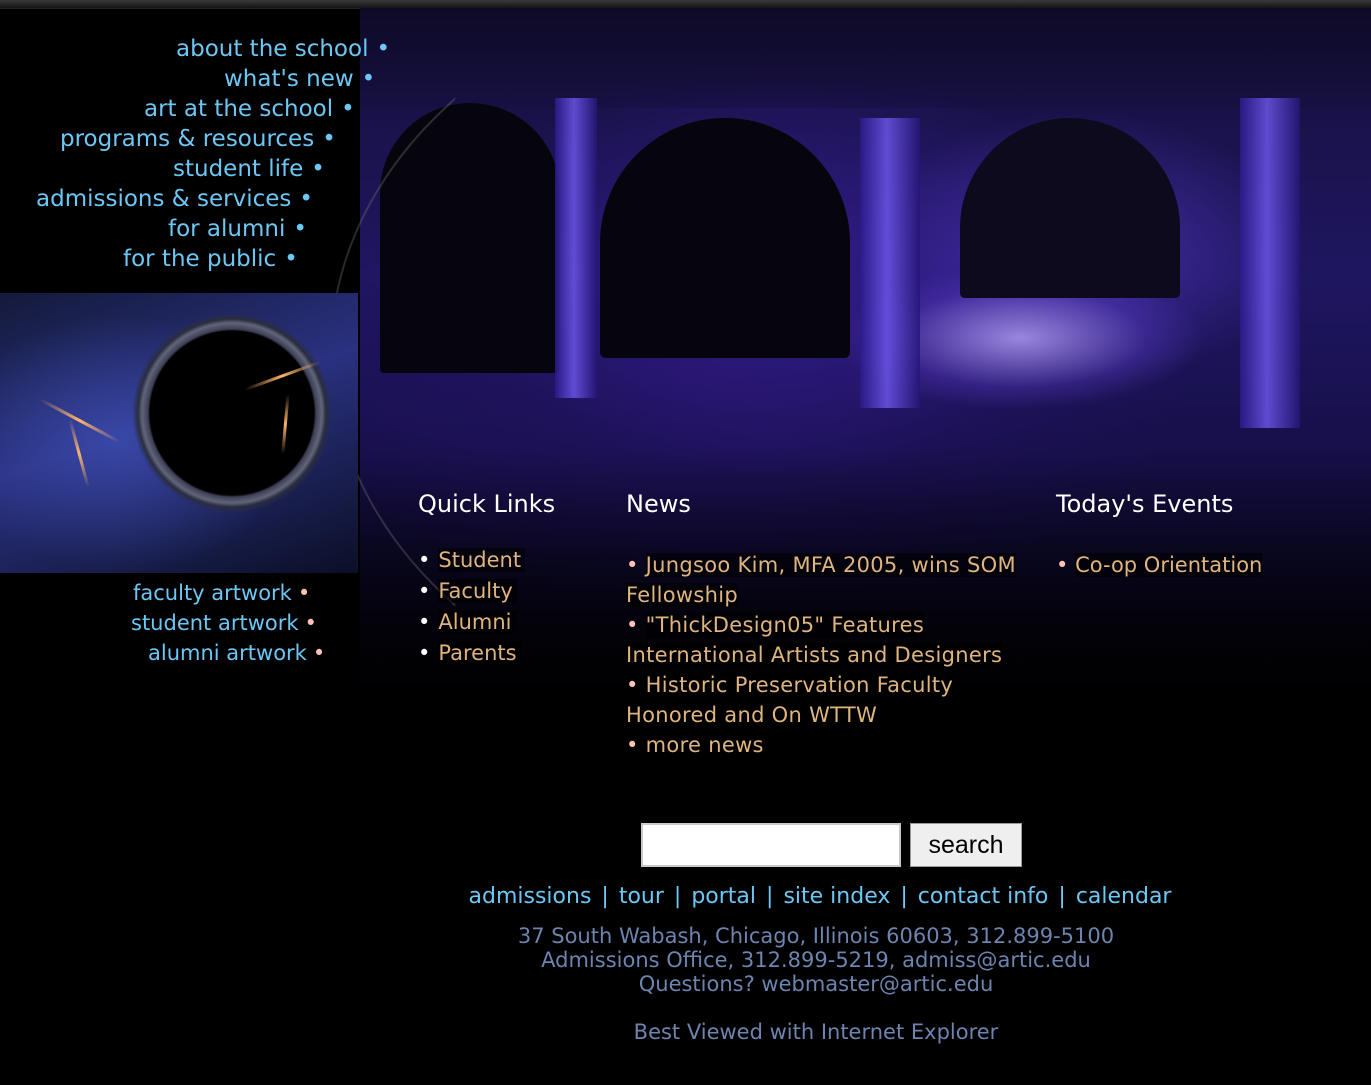  Describe the element at coordinates (1145, 504) in the screenshot. I see `events-heading: Today's Events` at that location.